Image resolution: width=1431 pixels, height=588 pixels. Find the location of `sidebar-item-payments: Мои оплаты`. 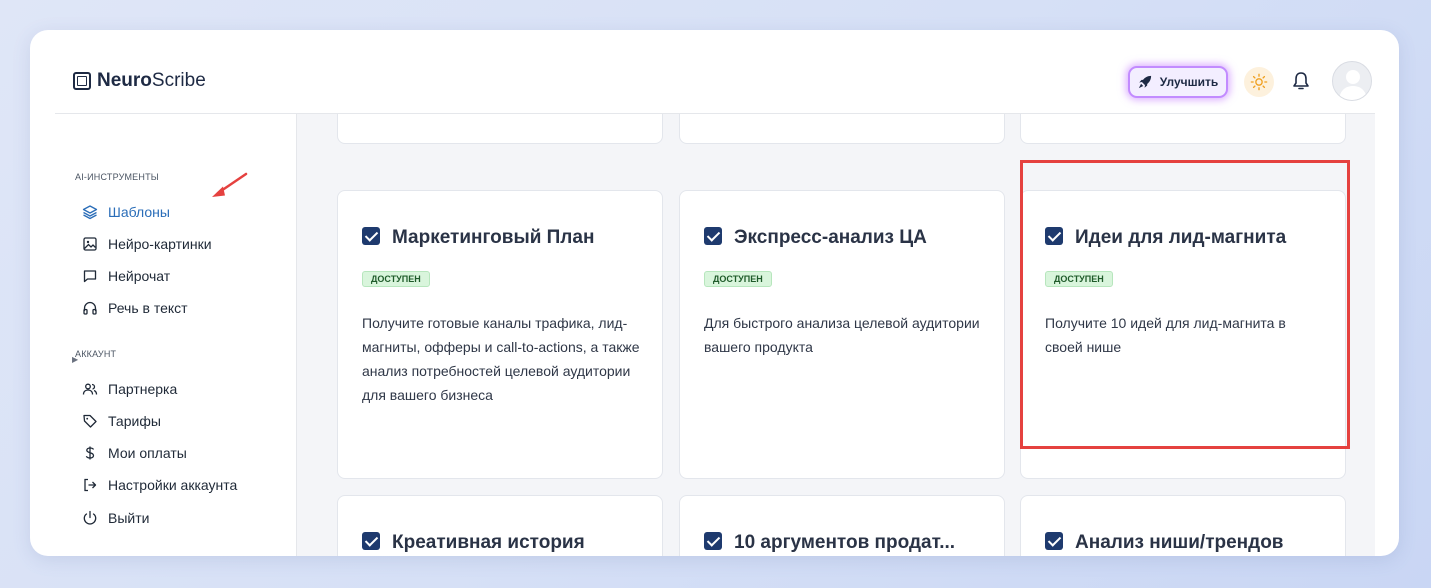

sidebar-item-payments: Мои оплаты is located at coordinates (134, 453).